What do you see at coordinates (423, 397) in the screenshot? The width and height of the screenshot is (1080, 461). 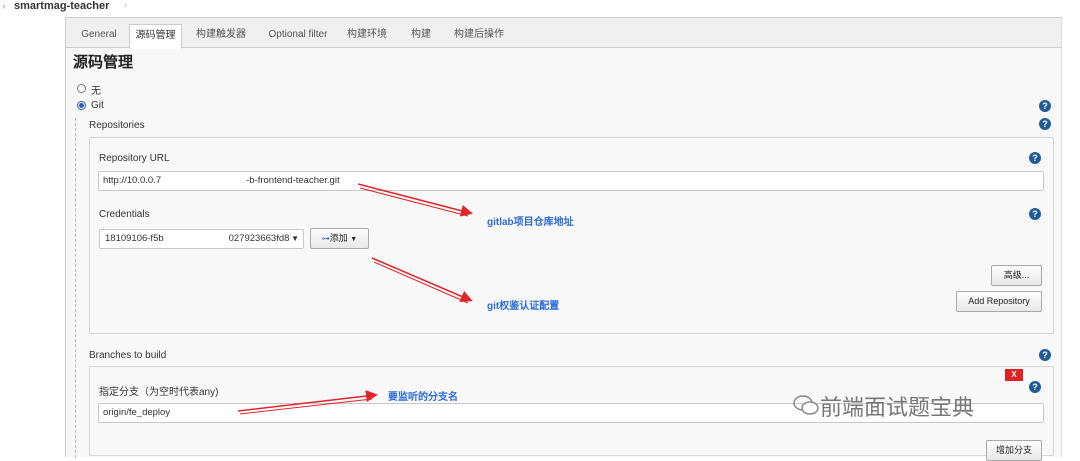 I see `branch-annotation: 要监听的分支名` at bounding box center [423, 397].